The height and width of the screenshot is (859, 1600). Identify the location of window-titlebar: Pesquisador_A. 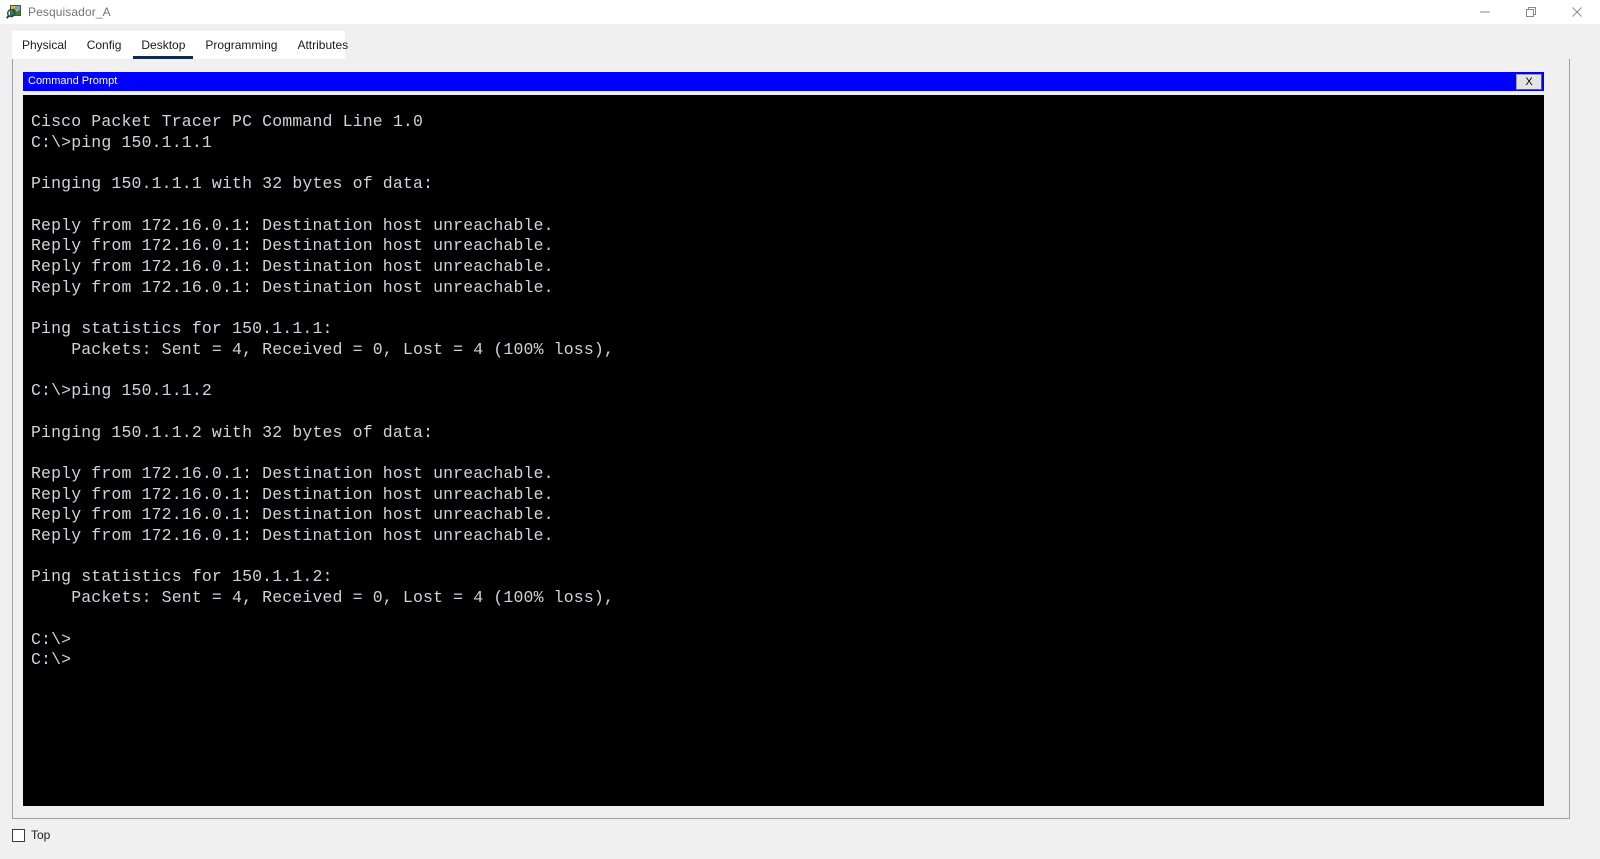
(800, 12).